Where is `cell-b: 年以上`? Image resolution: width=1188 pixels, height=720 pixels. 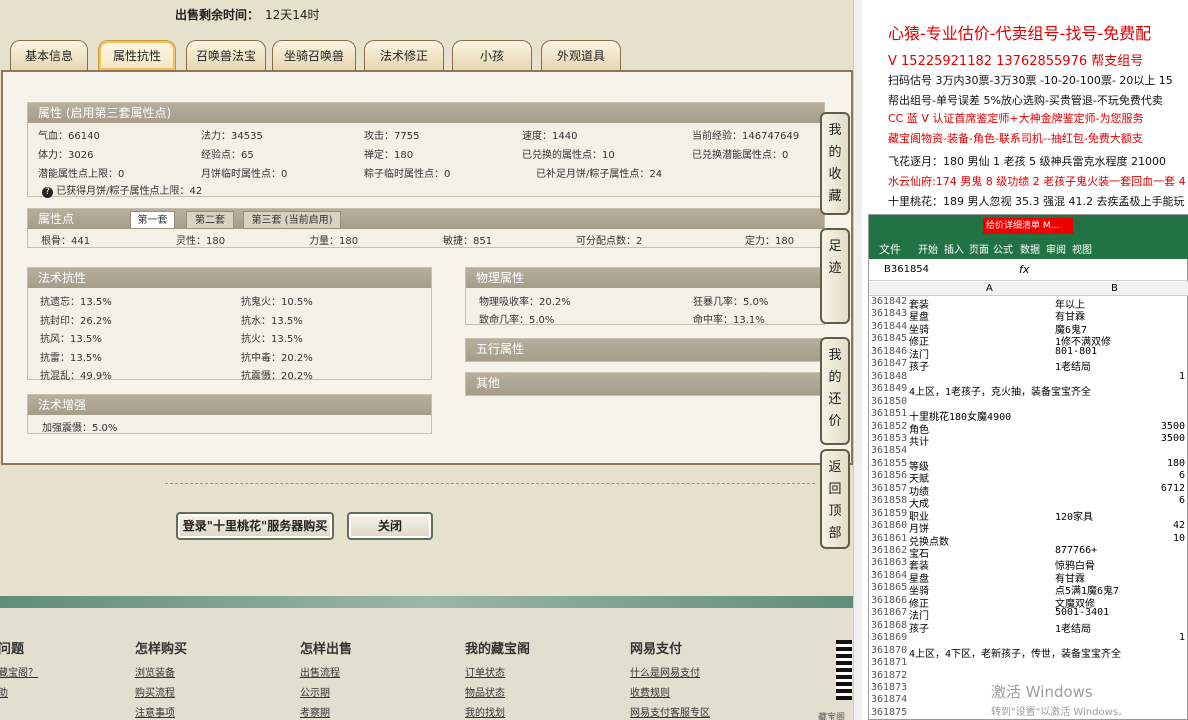 cell-b: 年以上 is located at coordinates (1070, 303).